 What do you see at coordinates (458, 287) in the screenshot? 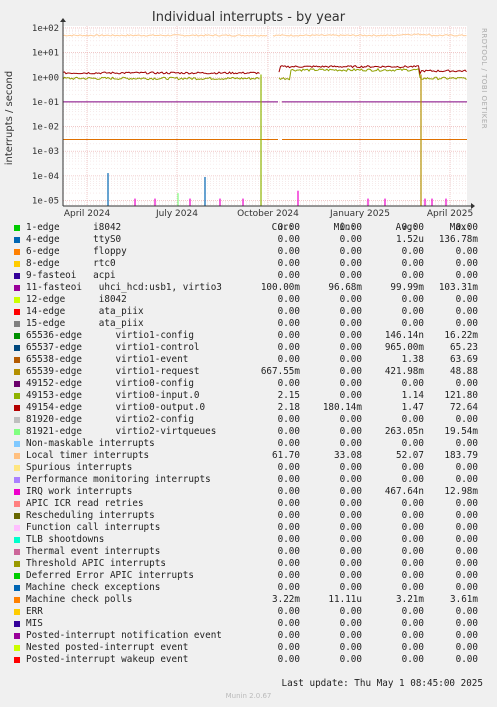
I see `legend-max-value: 103.31m` at bounding box center [458, 287].